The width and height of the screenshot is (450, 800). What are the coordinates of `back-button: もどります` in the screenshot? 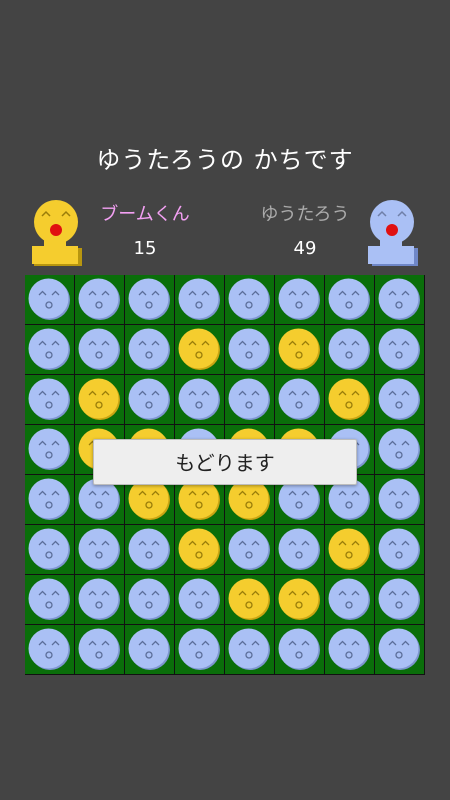 It's located at (225, 462).